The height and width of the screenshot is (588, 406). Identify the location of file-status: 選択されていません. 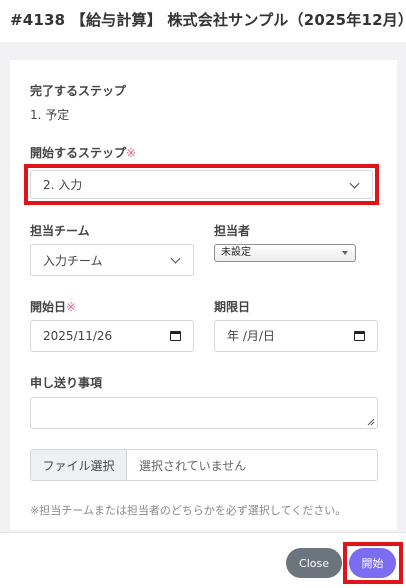
(193, 465).